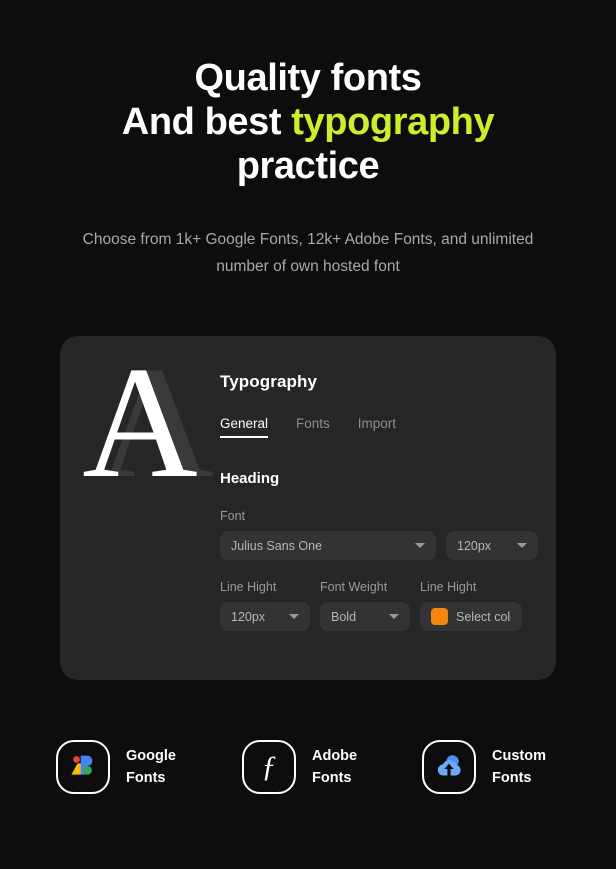  I want to click on line-height-select: 120px, so click(265, 616).